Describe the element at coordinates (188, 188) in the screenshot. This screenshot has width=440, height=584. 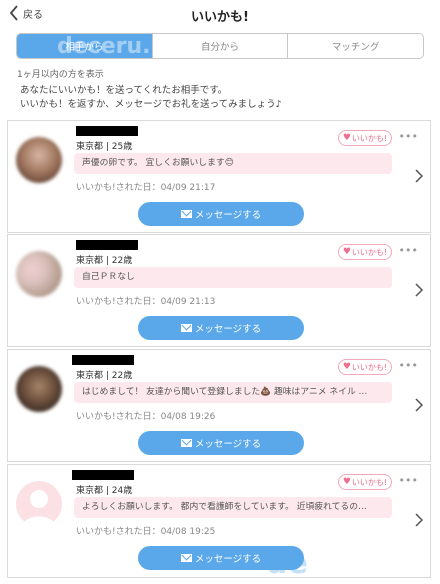
I see `date-value: 04/09 21:17` at that location.